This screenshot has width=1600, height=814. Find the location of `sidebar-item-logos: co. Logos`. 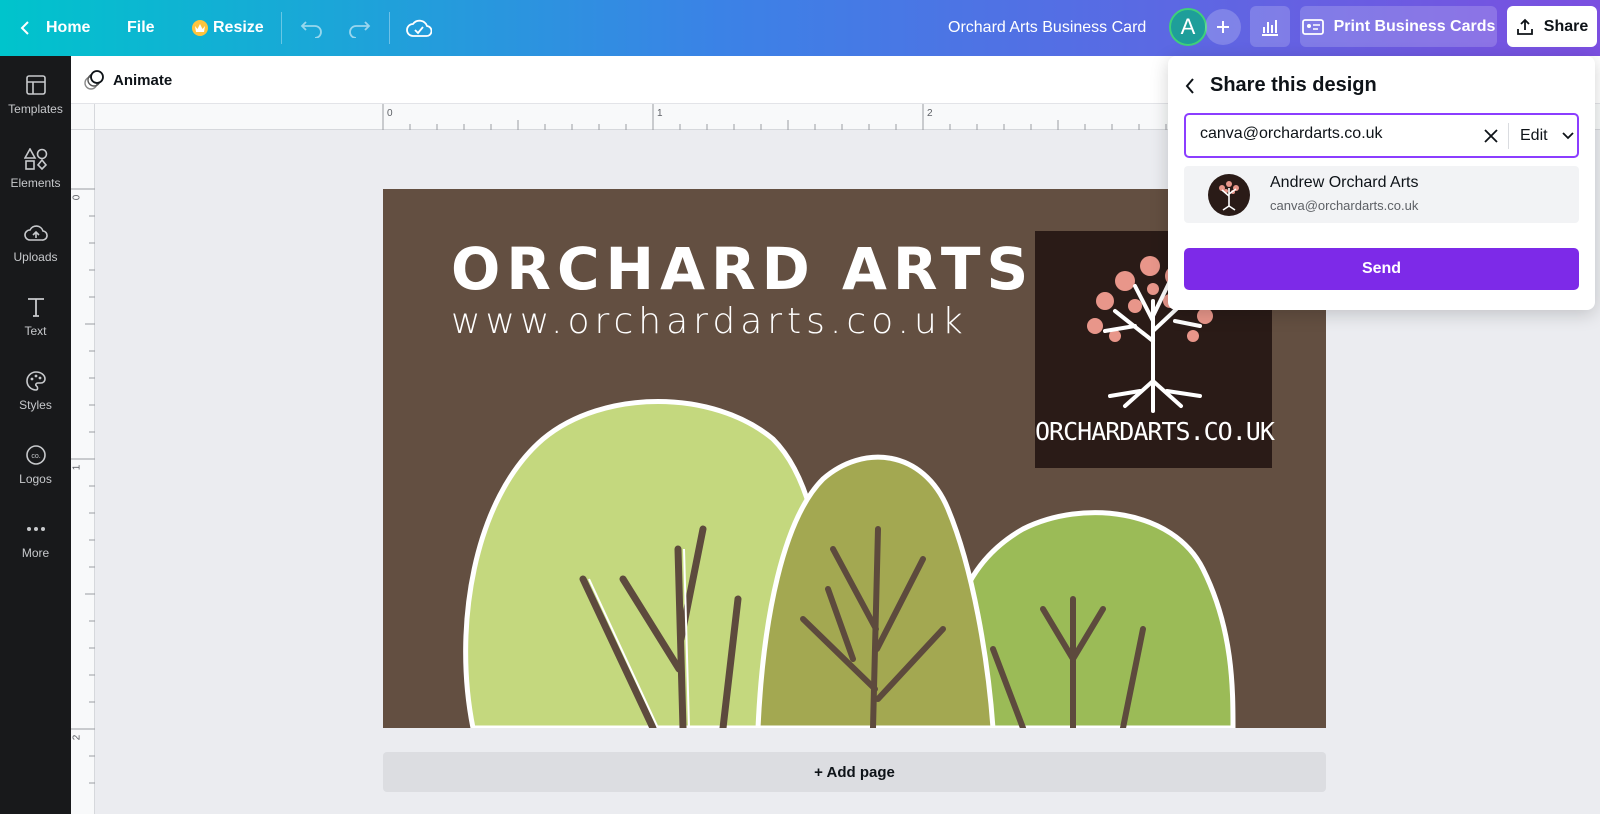

sidebar-item-logos: co. Logos is located at coordinates (35, 465).